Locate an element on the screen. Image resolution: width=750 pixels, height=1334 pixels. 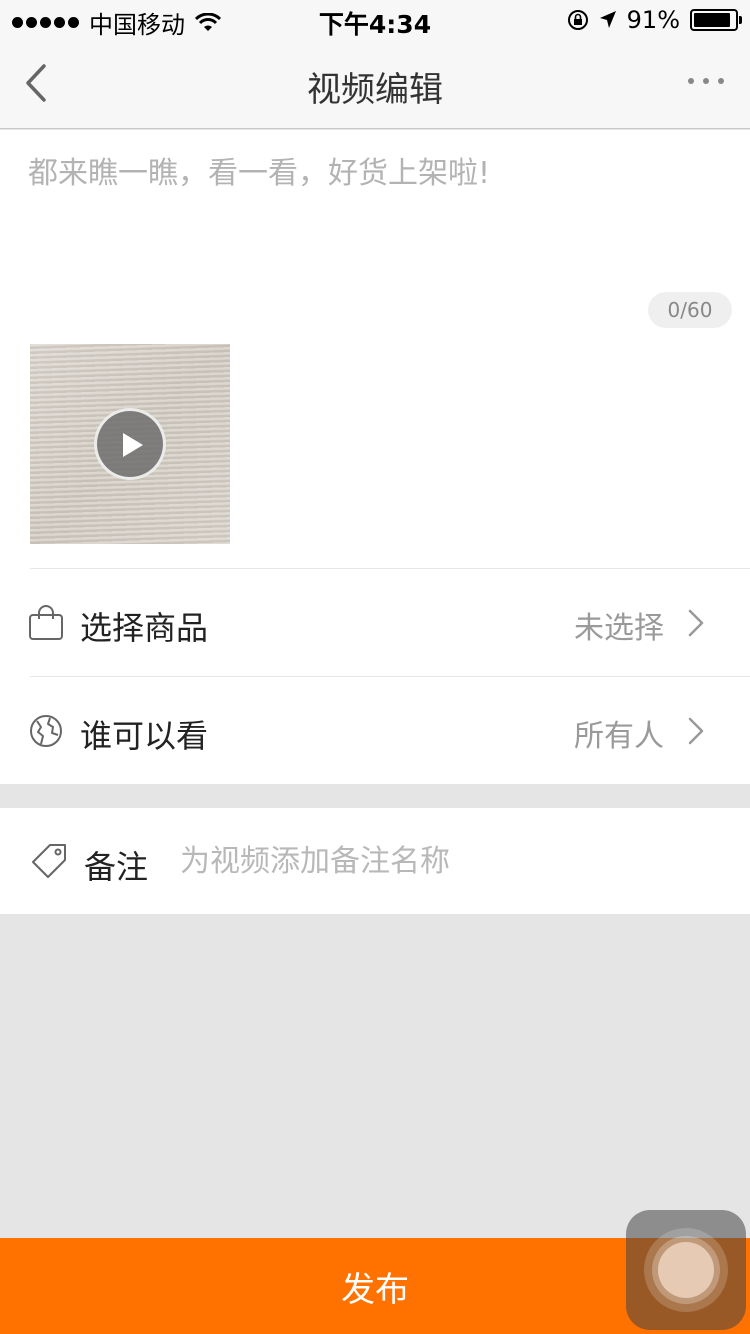
battery-icon is located at coordinates (716, 20).